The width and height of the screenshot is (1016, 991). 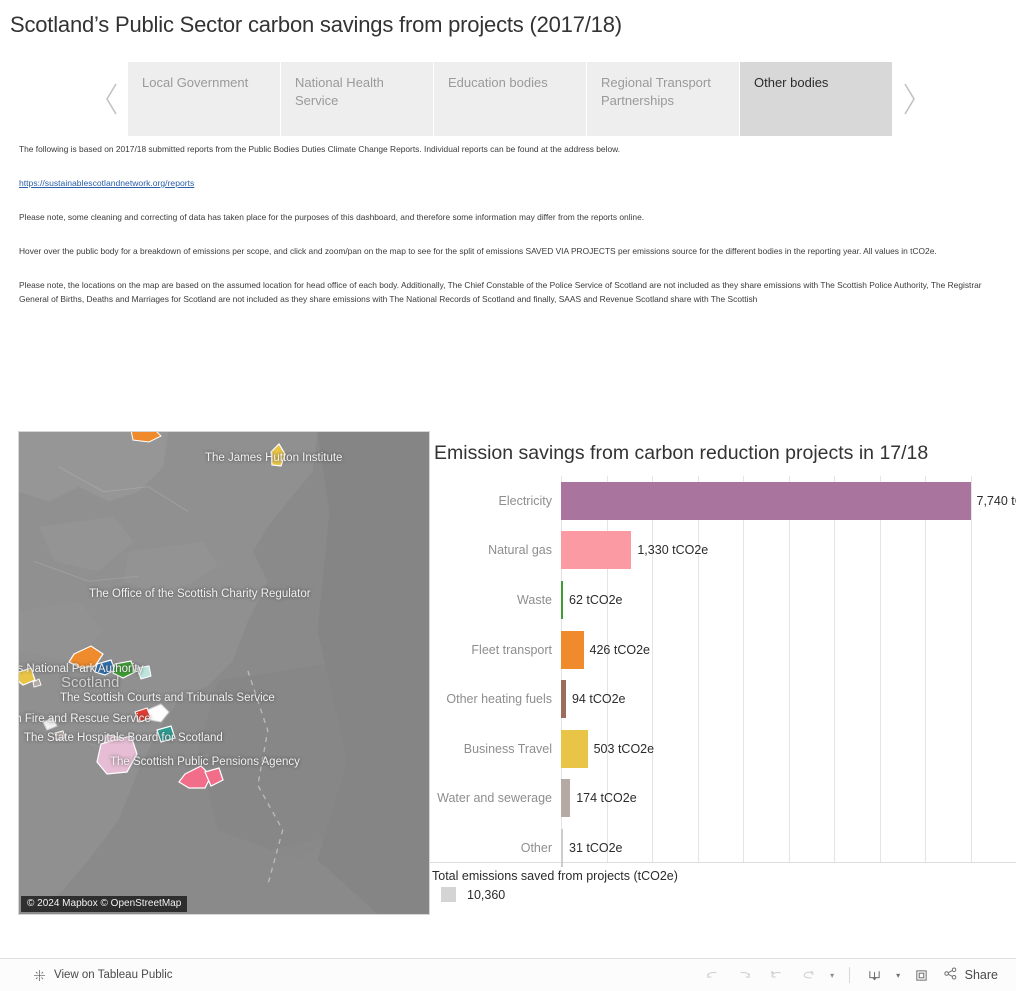 What do you see at coordinates (788, 749) in the screenshot?
I see `bar-track: 503 tCO2e` at bounding box center [788, 749].